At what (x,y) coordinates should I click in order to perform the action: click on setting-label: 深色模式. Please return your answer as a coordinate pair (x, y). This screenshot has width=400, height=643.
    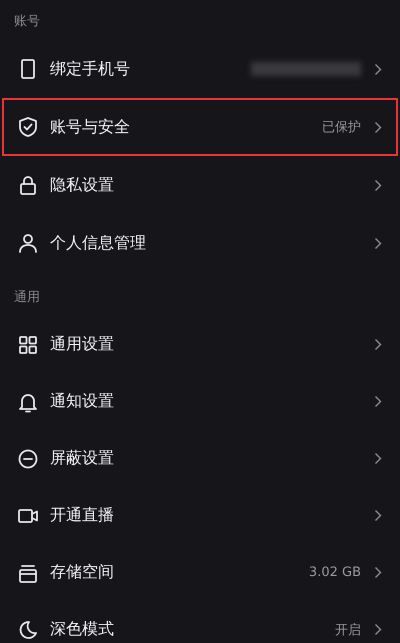
    Looking at the image, I should click on (82, 629).